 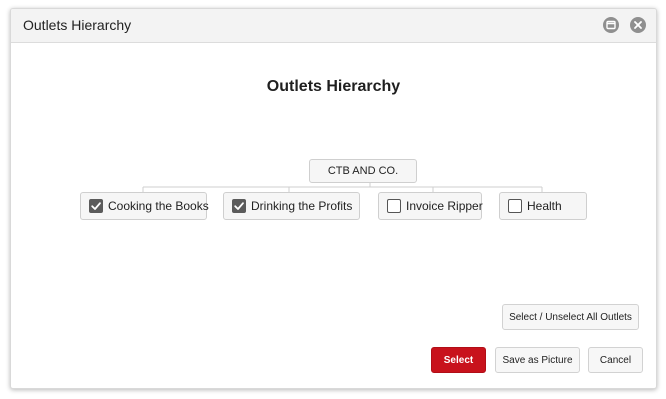 I want to click on outlet-node-health: Health, so click(x=543, y=206).